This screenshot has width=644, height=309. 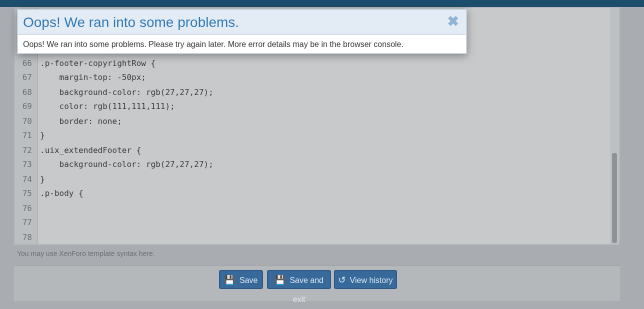 What do you see at coordinates (614, 126) in the screenshot?
I see `editor-scrollbar` at bounding box center [614, 126].